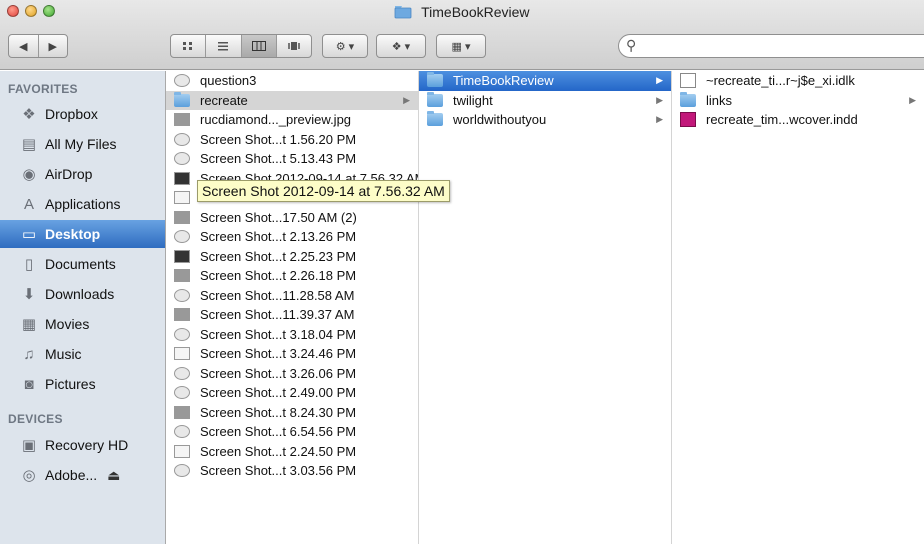 The height and width of the screenshot is (544, 924). I want to click on sidebar-item-recovery-hd: ▣ Recovery HD, so click(82, 445).